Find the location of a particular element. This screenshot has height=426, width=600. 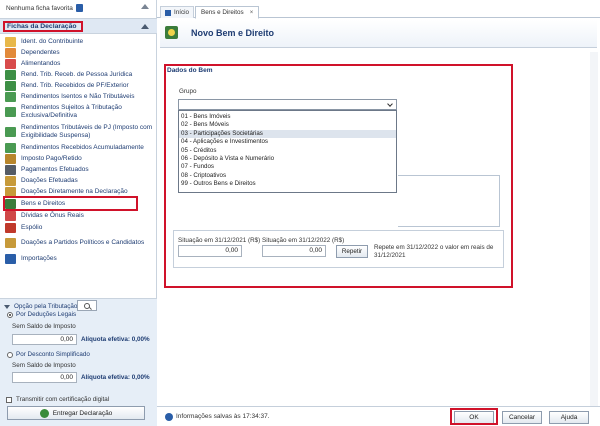

sidebar-item-0: Ident. do Contribuinte is located at coordinates (78, 41).